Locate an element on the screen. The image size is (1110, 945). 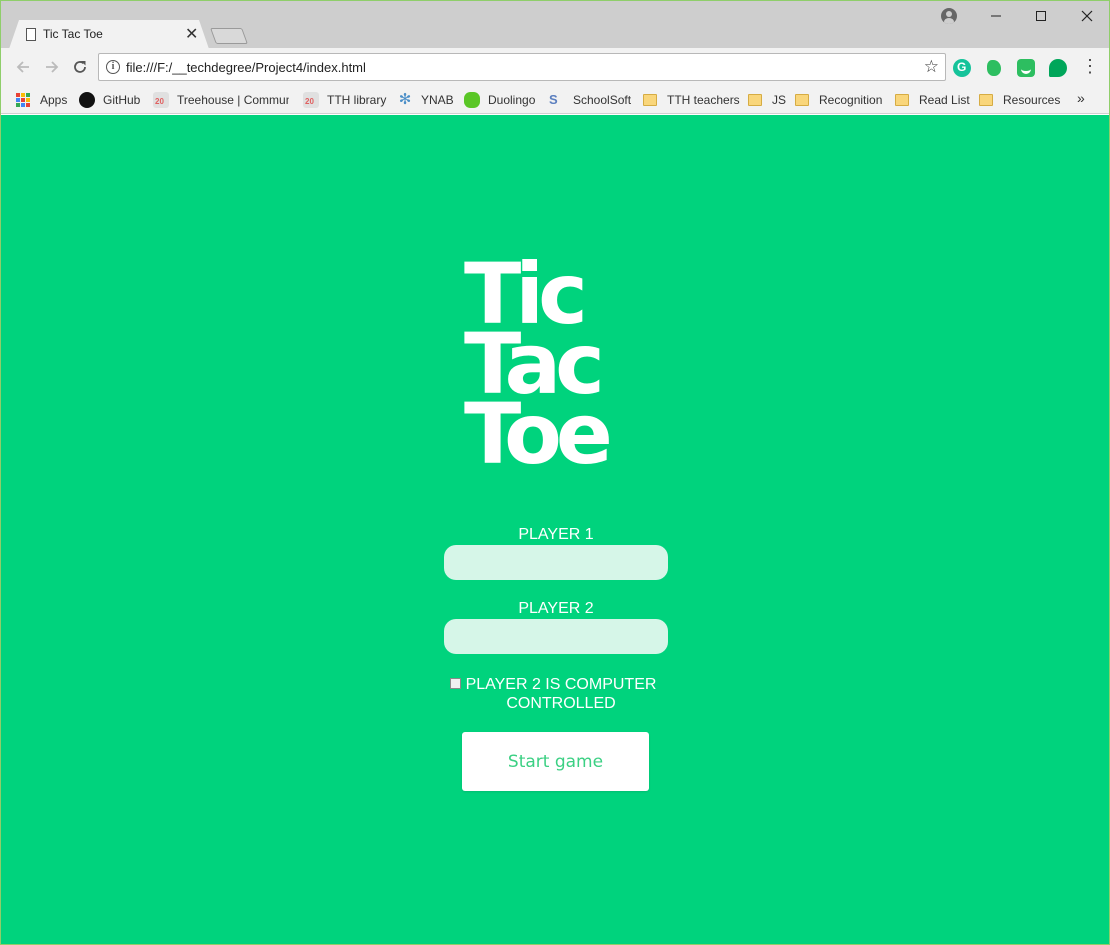
bookmark-label: SchoolSoft is located at coordinates (602, 100).